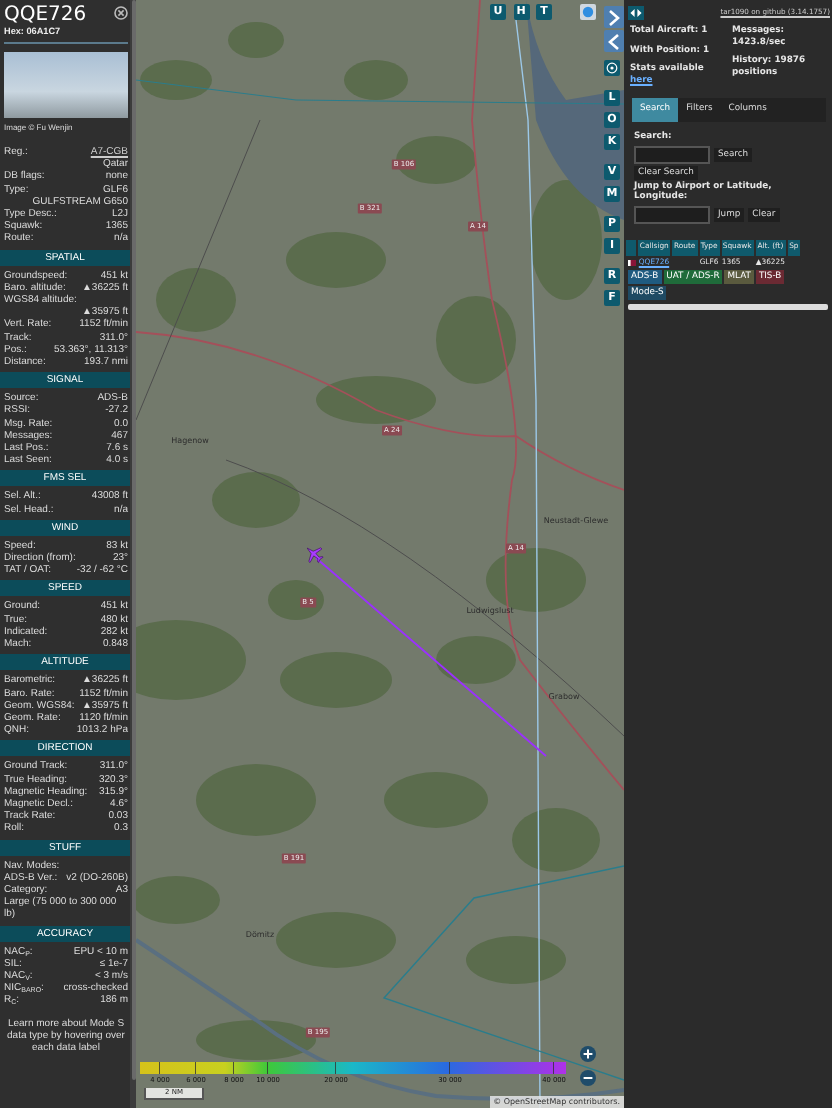 The image size is (832, 1108). What do you see at coordinates (612, 68) in the screenshot?
I see `settings-icon` at bounding box center [612, 68].